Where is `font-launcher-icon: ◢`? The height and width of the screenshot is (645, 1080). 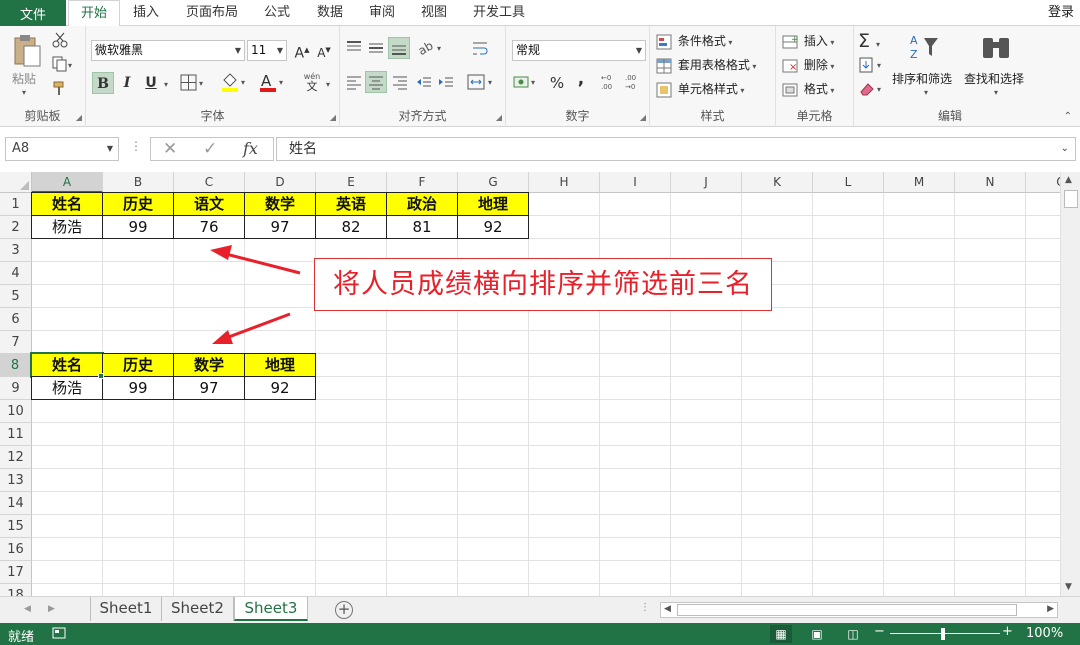 font-launcher-icon: ◢ is located at coordinates (333, 117).